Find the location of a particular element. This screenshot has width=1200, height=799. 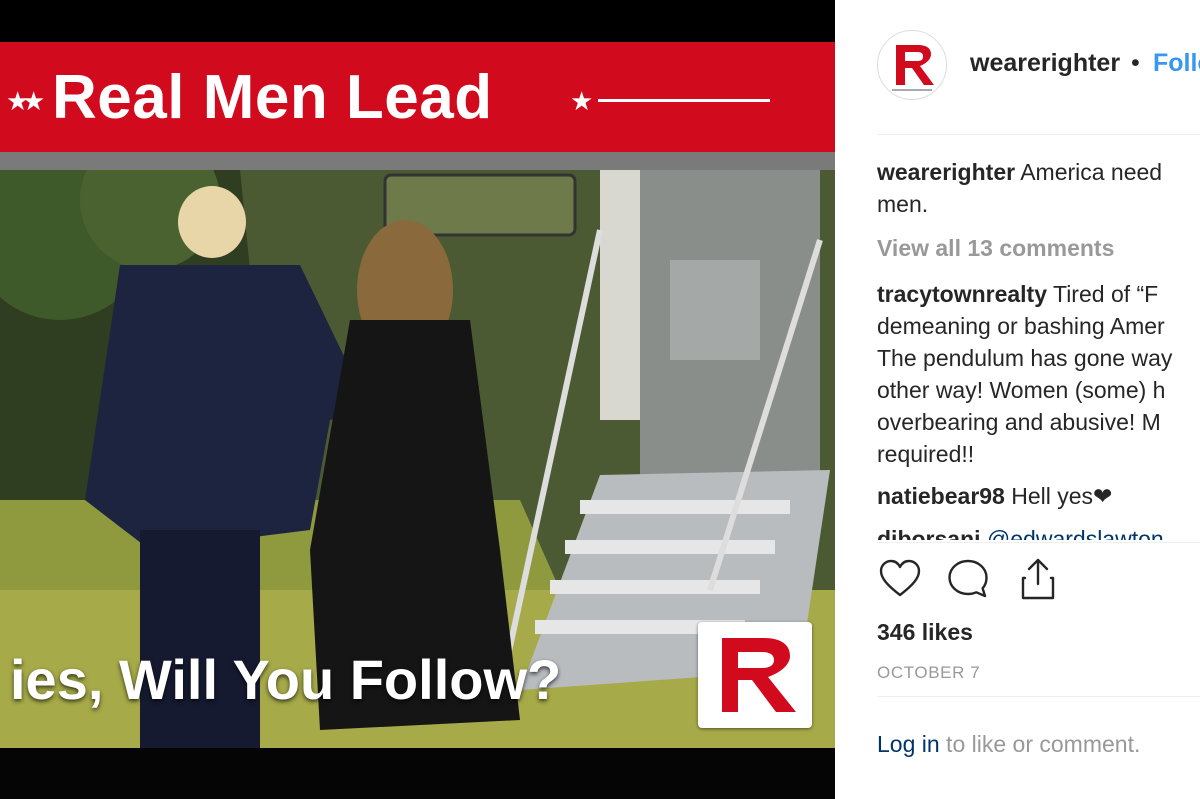

comment-username: diborsani is located at coordinates (929, 533).